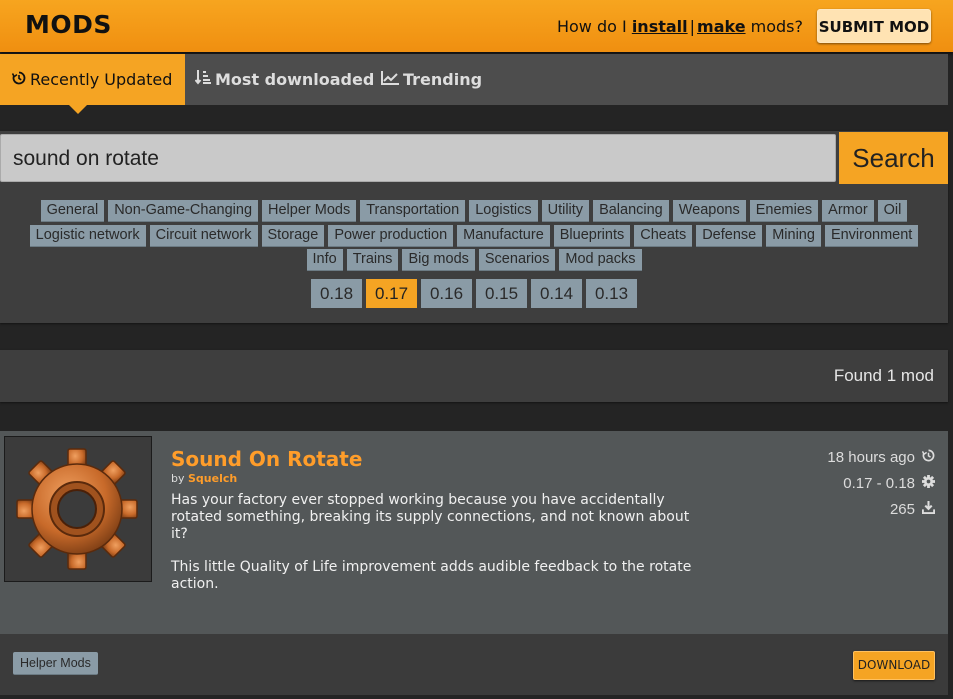 Image resolution: width=953 pixels, height=699 pixels. What do you see at coordinates (883, 375) in the screenshot?
I see `results-count: Found 1 mod` at bounding box center [883, 375].